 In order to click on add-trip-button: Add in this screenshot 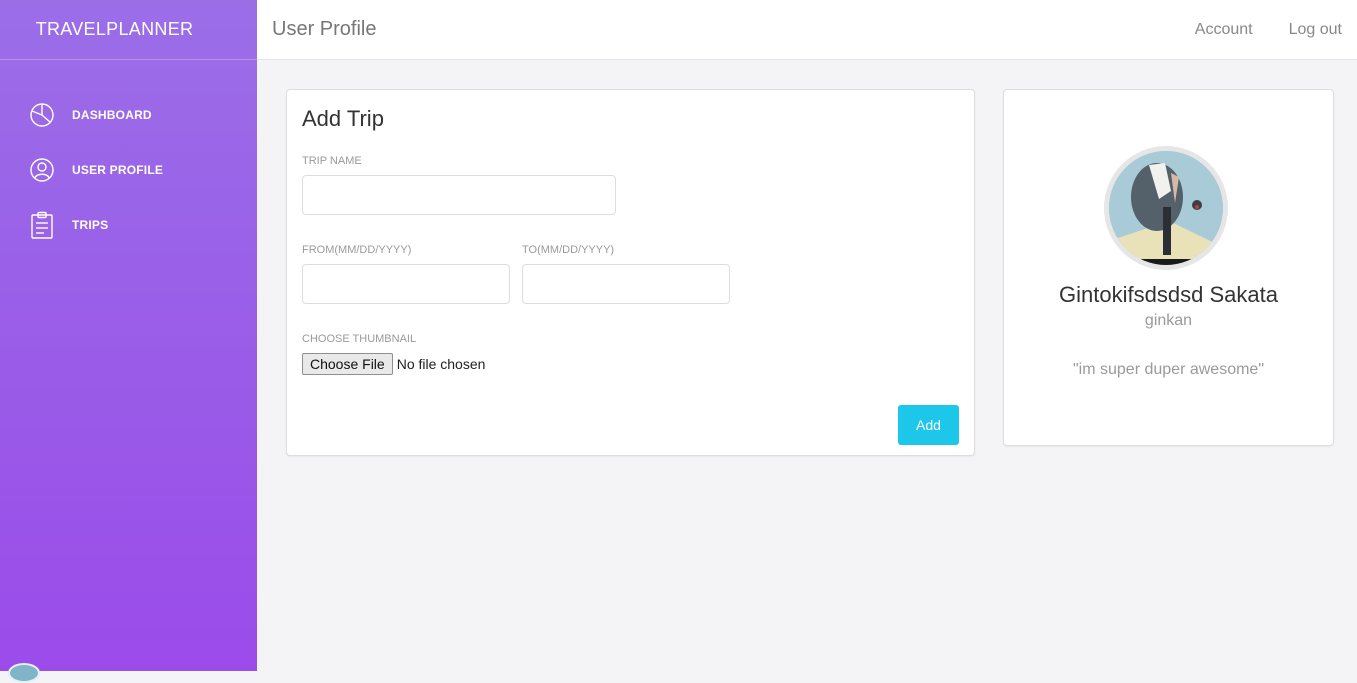, I will do `click(928, 425)`.